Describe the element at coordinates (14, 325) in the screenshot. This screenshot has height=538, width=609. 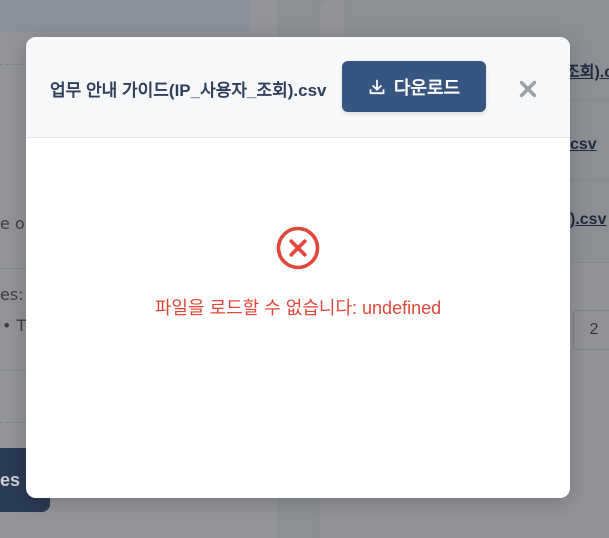
I see `background-text: • T` at that location.